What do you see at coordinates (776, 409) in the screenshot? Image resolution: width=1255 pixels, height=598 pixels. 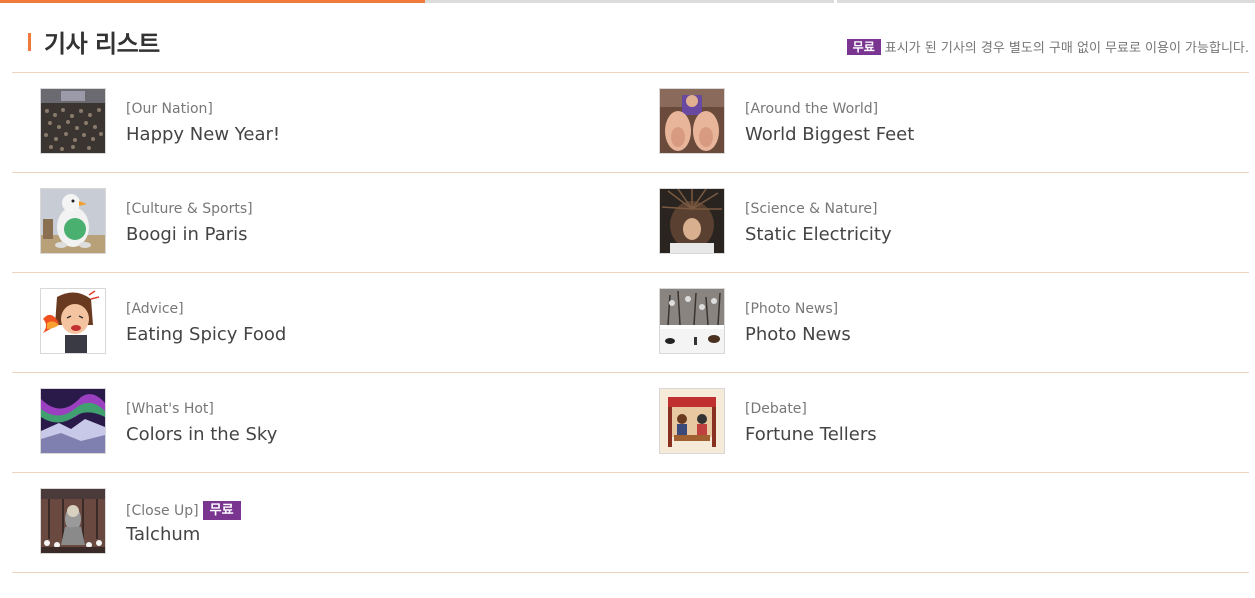 I see `article-category: [Debate]` at bounding box center [776, 409].